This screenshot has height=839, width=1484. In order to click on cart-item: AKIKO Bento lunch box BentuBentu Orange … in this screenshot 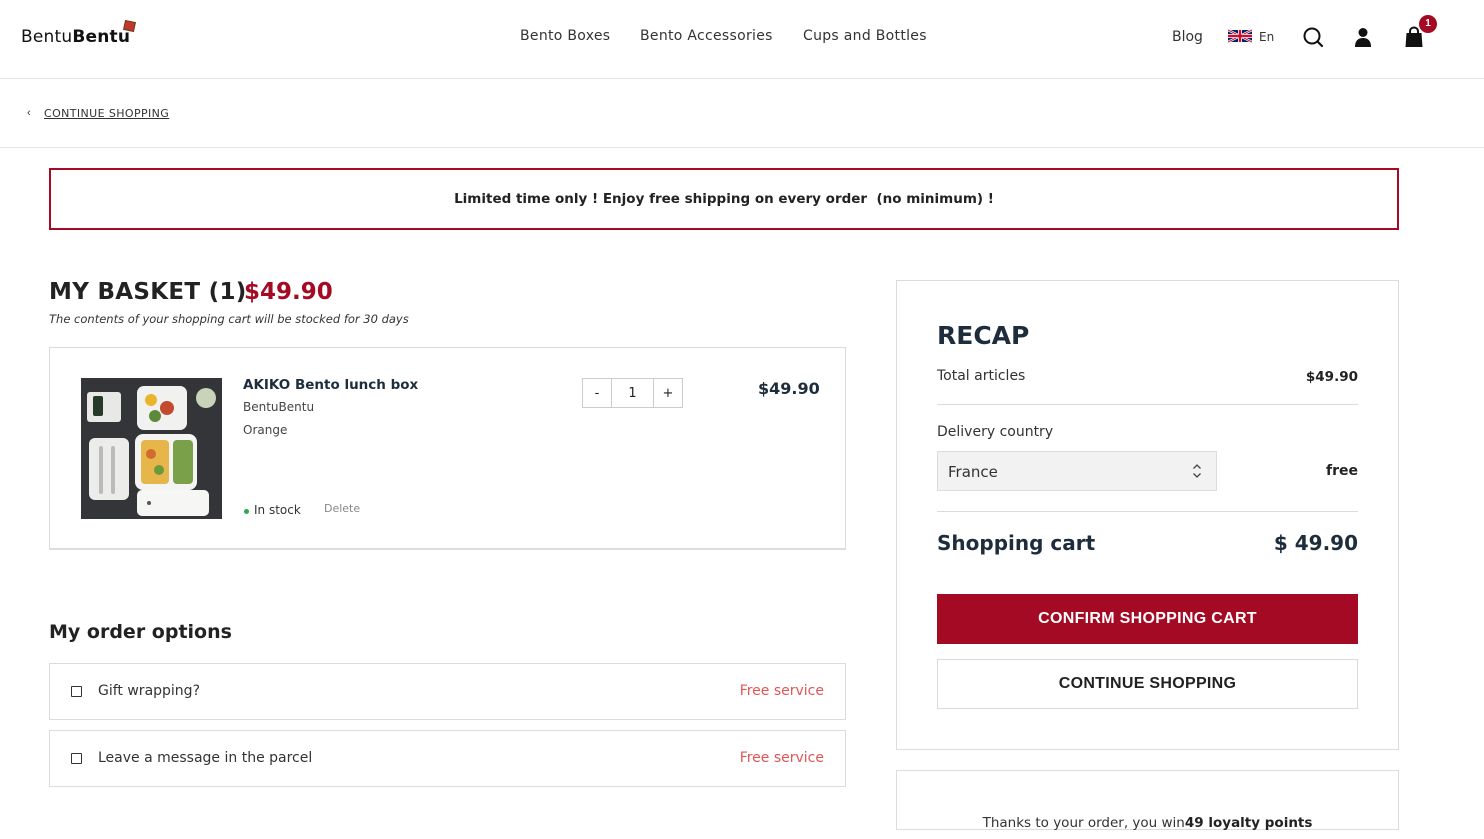, I will do `click(447, 448)`.